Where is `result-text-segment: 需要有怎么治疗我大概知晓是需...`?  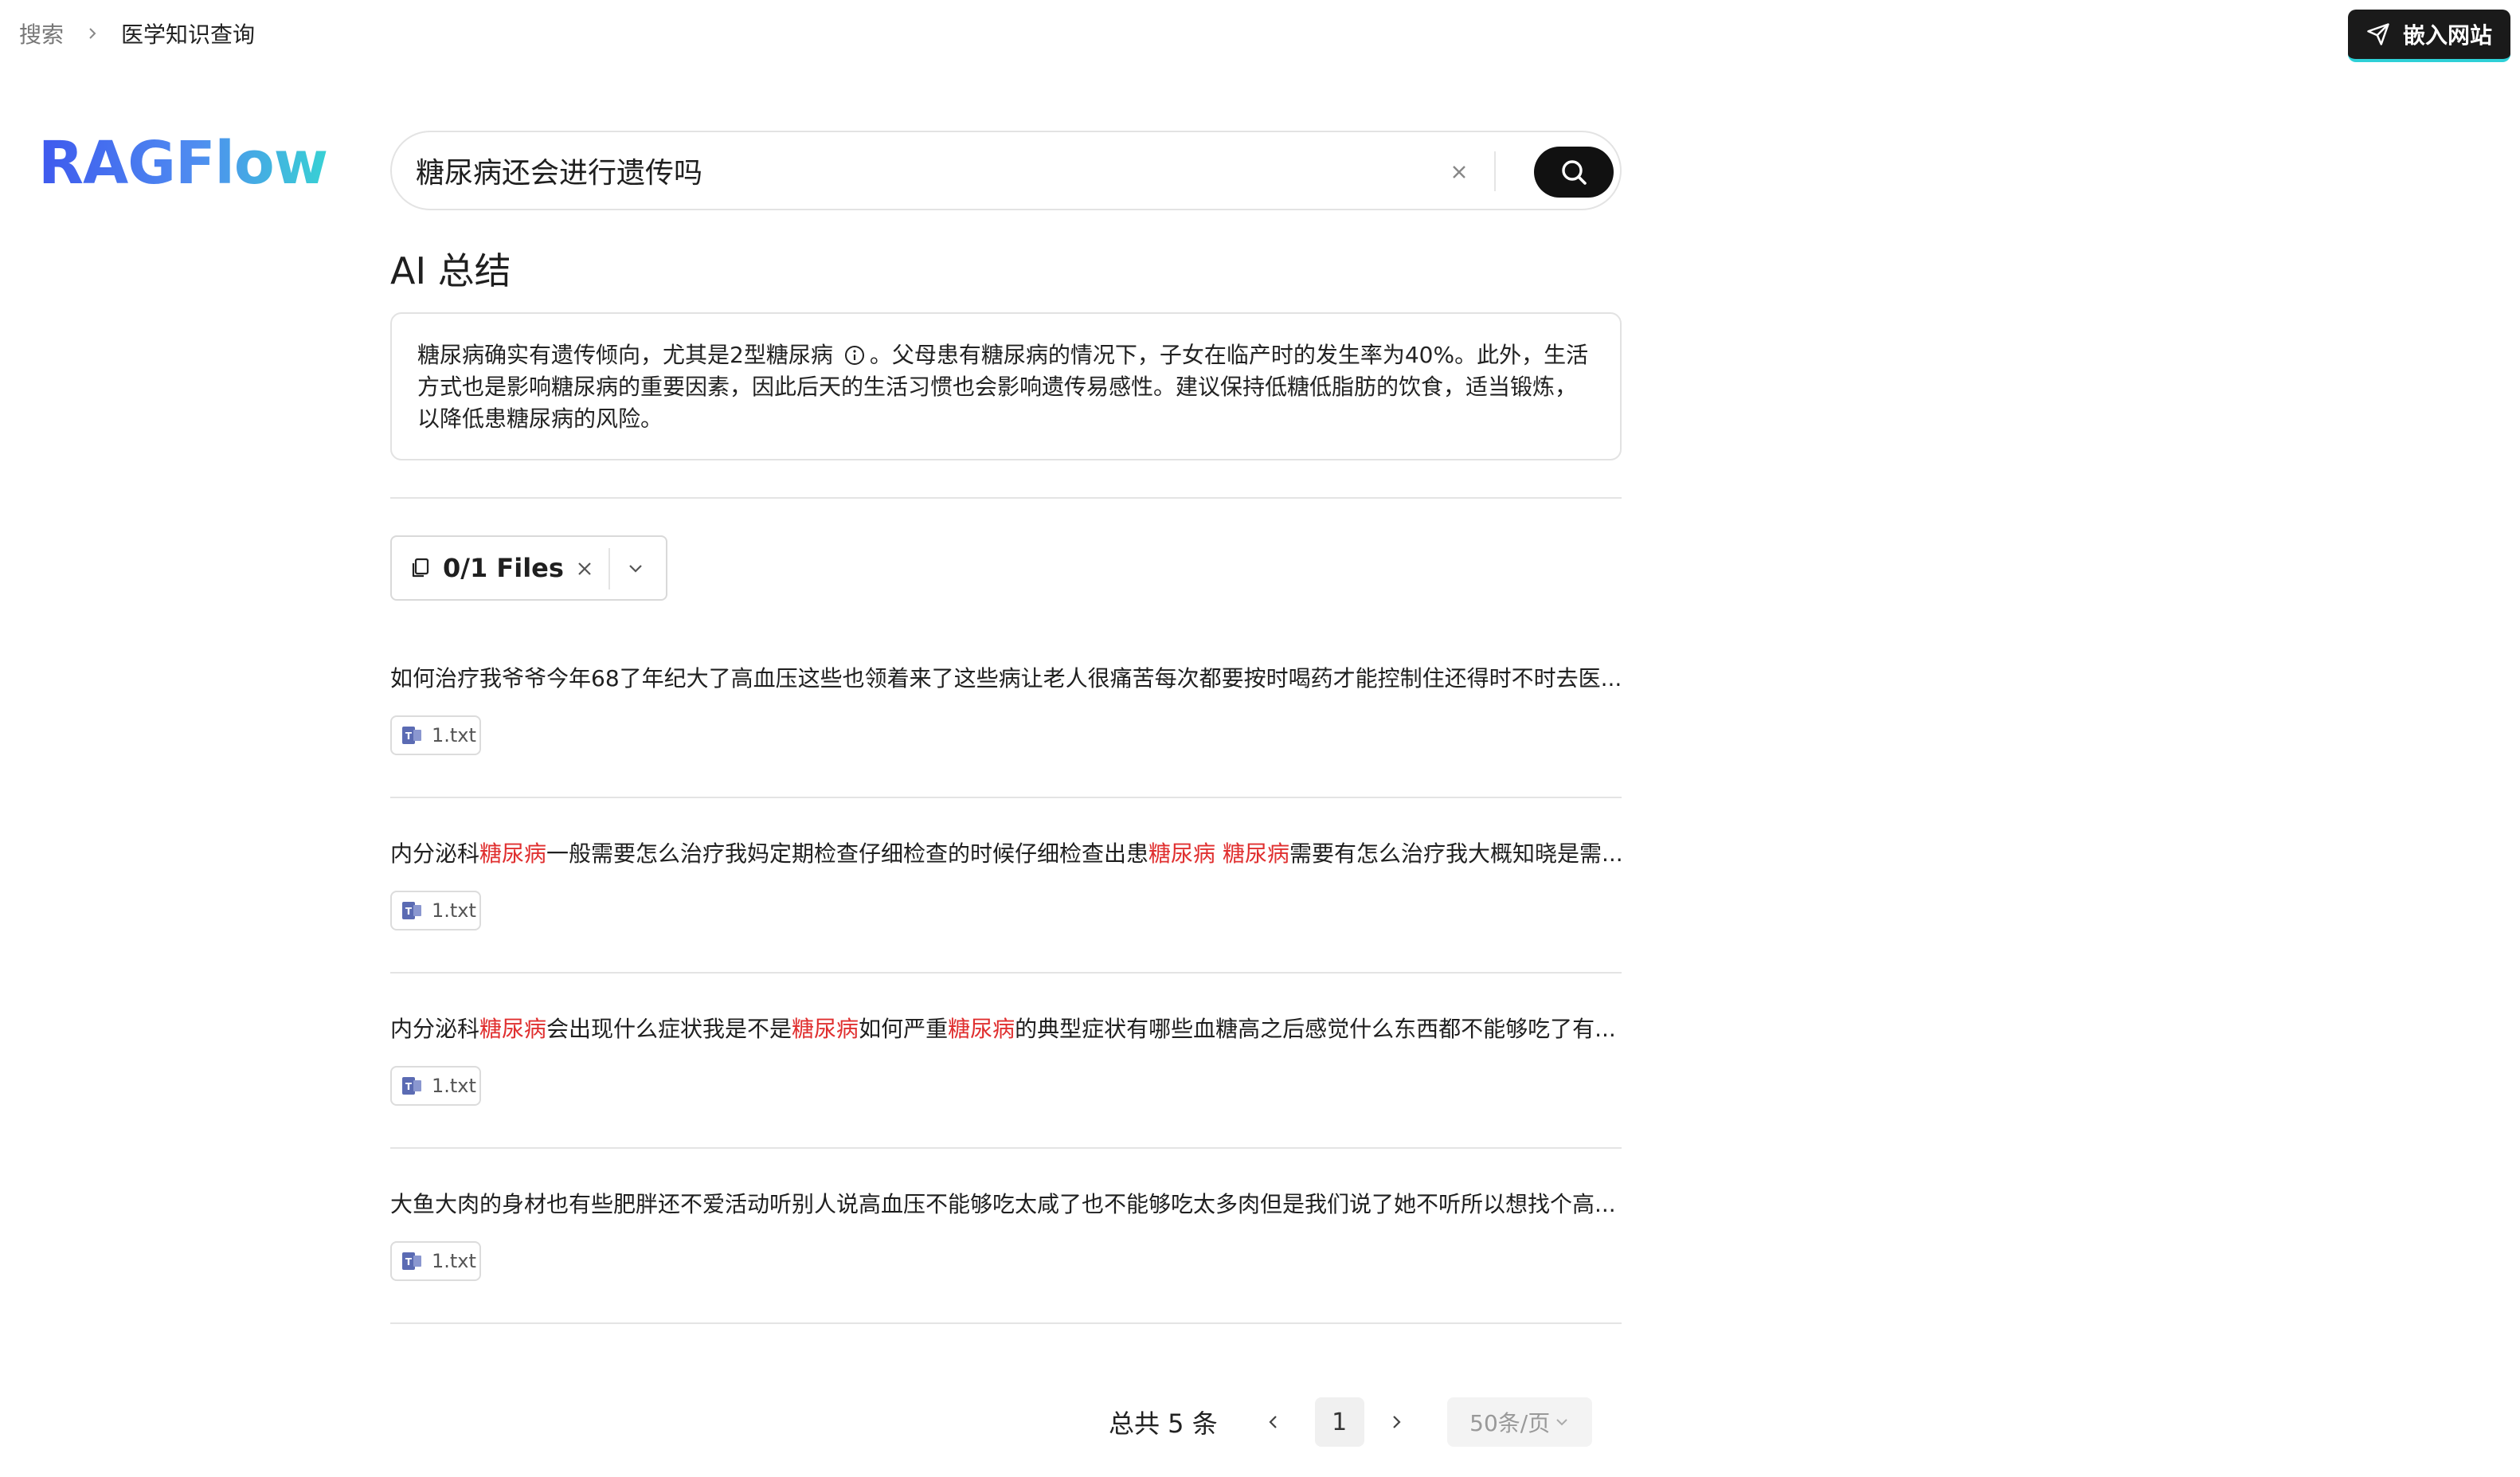
result-text-segment: 需要有怎么治疗我大概知晓是需... is located at coordinates (1455, 853).